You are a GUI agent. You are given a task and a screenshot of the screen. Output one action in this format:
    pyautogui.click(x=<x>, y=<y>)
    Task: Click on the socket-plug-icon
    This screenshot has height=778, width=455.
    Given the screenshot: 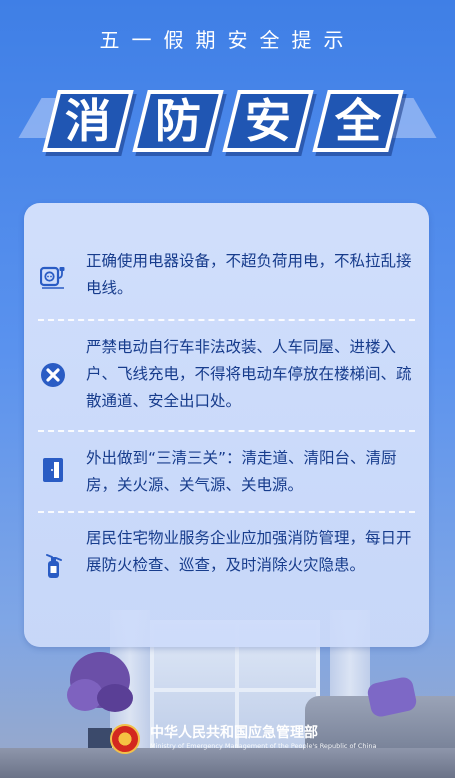 What is the action you would take?
    pyautogui.click(x=52, y=277)
    